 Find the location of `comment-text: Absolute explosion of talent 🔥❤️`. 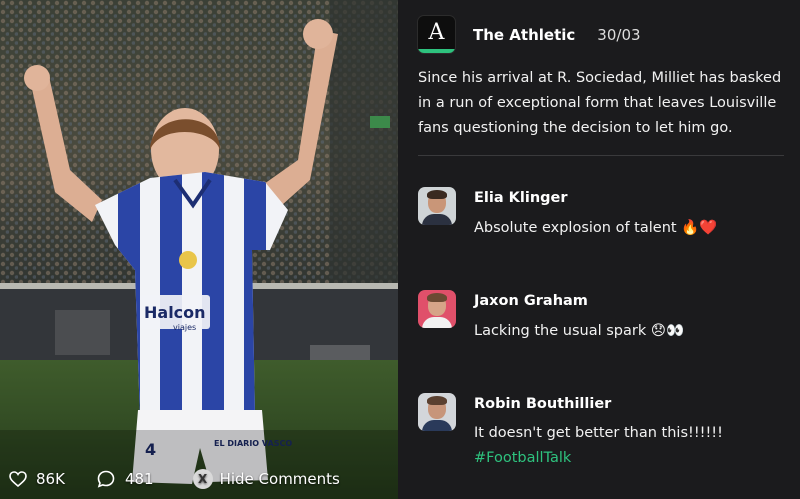

comment-text: Absolute explosion of talent 🔥❤️ is located at coordinates (596, 228).